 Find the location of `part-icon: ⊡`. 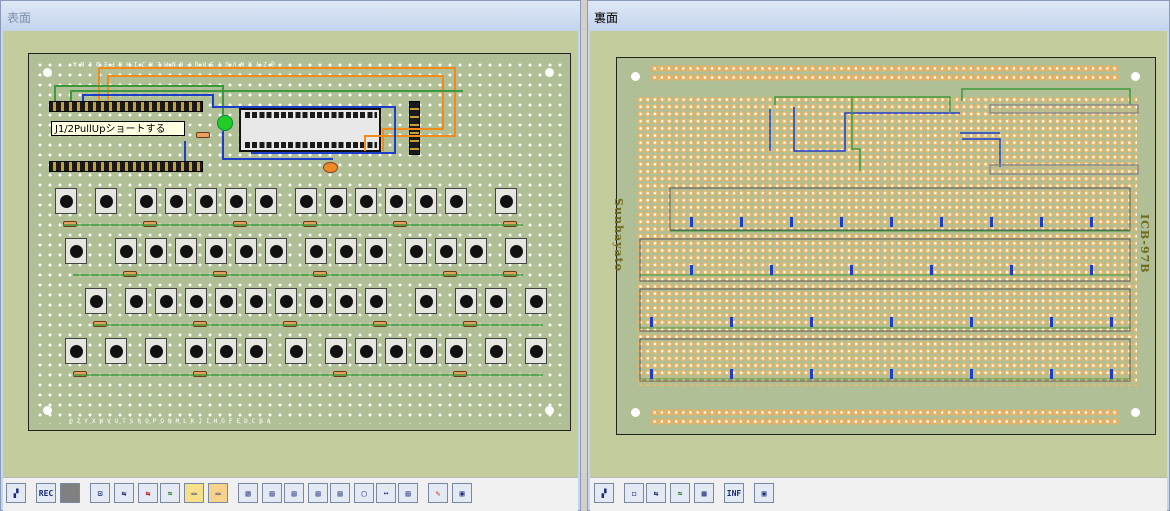

part-icon: ⊡ is located at coordinates (100, 493).